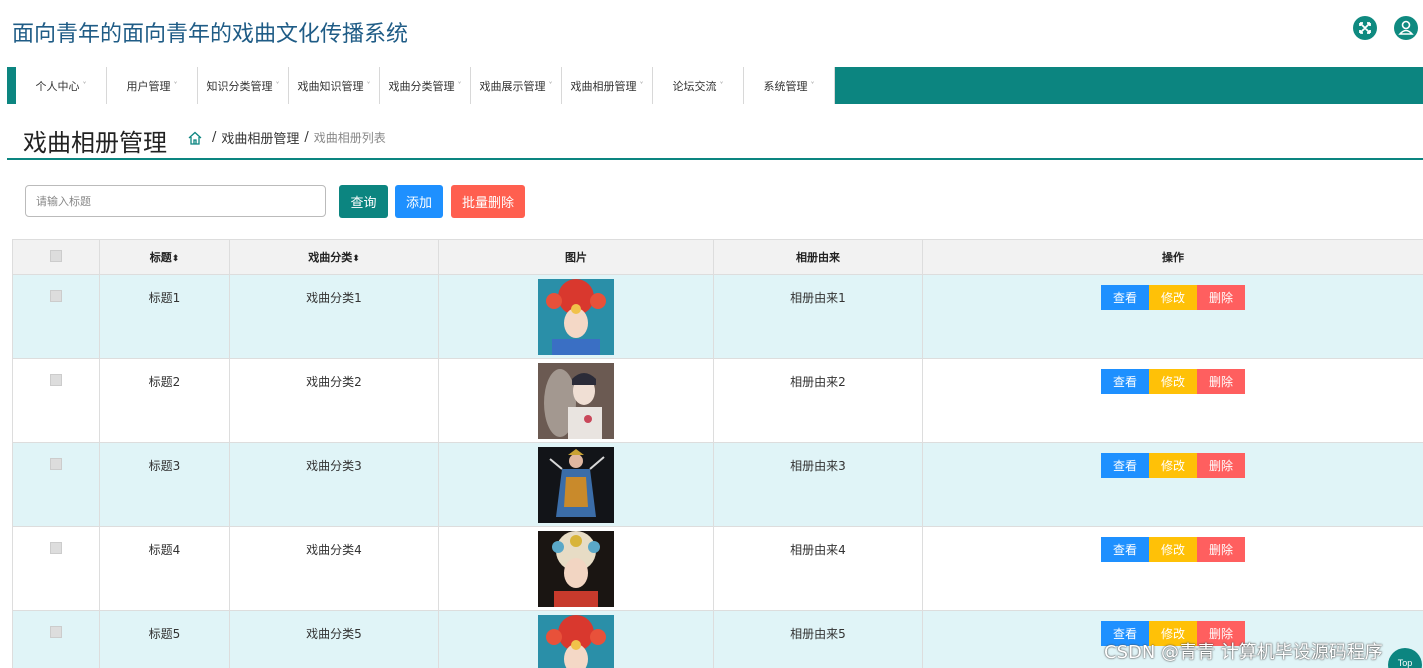  What do you see at coordinates (164, 568) in the screenshot?
I see `title-cell: 标题4` at bounding box center [164, 568].